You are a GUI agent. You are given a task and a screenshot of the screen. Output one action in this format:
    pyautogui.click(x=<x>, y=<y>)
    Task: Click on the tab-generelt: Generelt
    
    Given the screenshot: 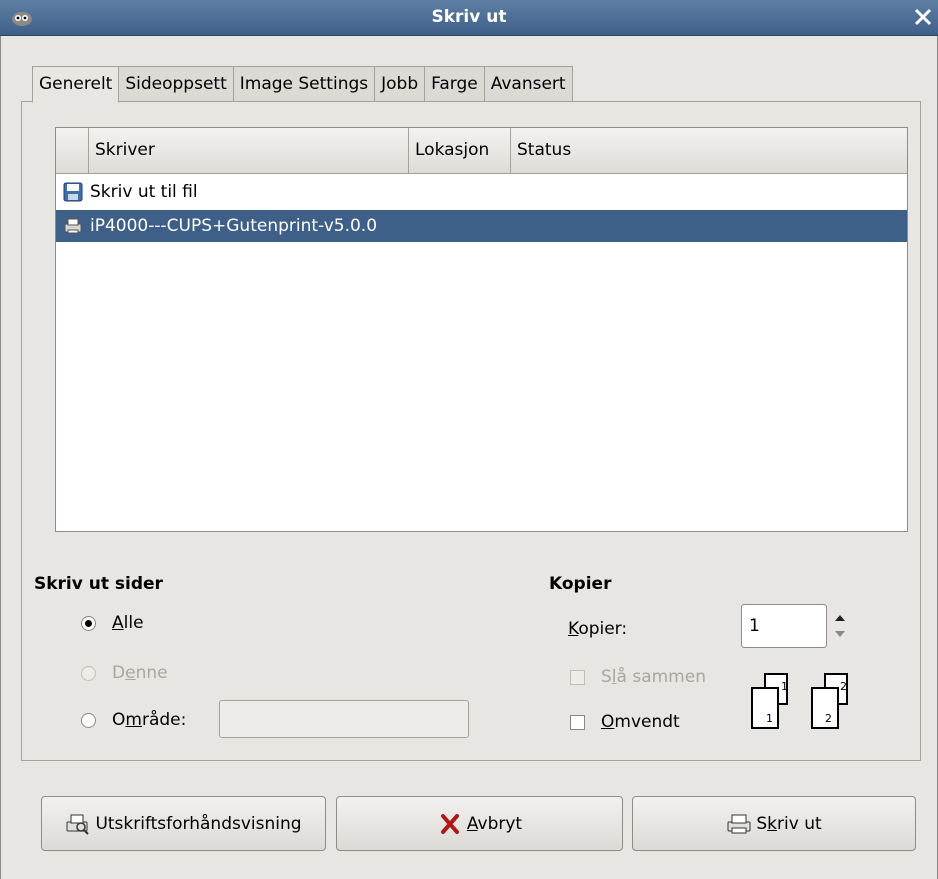 What is the action you would take?
    pyautogui.click(x=76, y=84)
    